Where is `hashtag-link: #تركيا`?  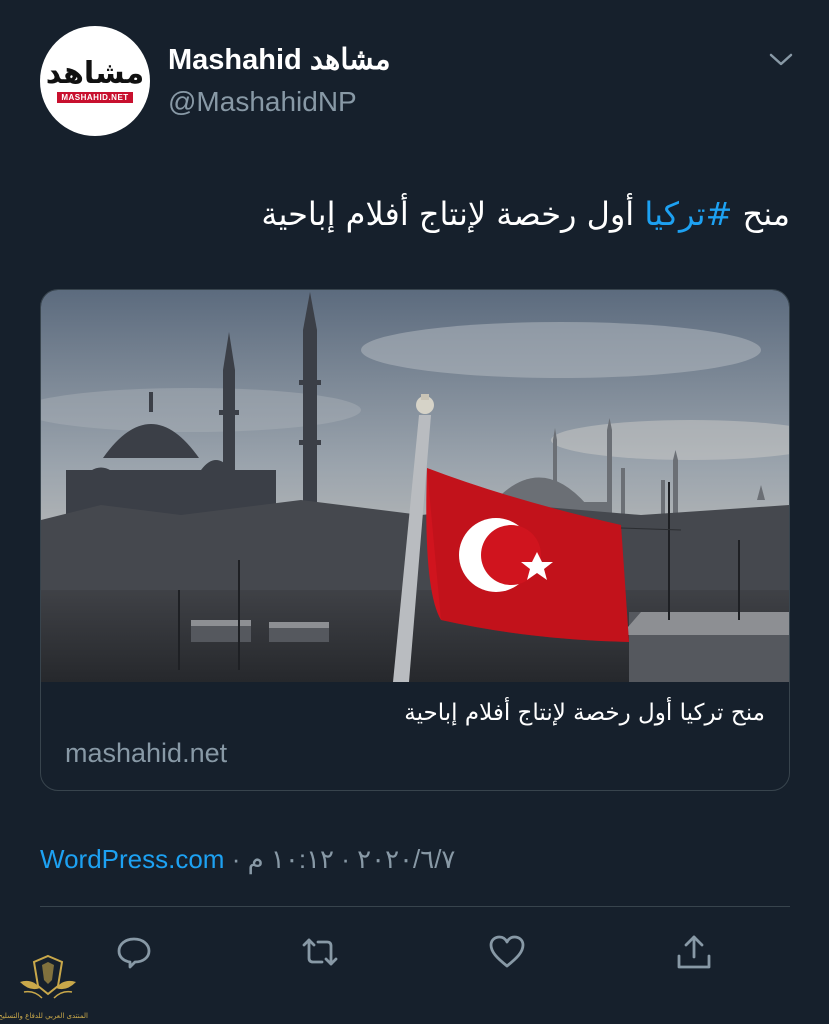 hashtag-link: #تركيا is located at coordinates (688, 214).